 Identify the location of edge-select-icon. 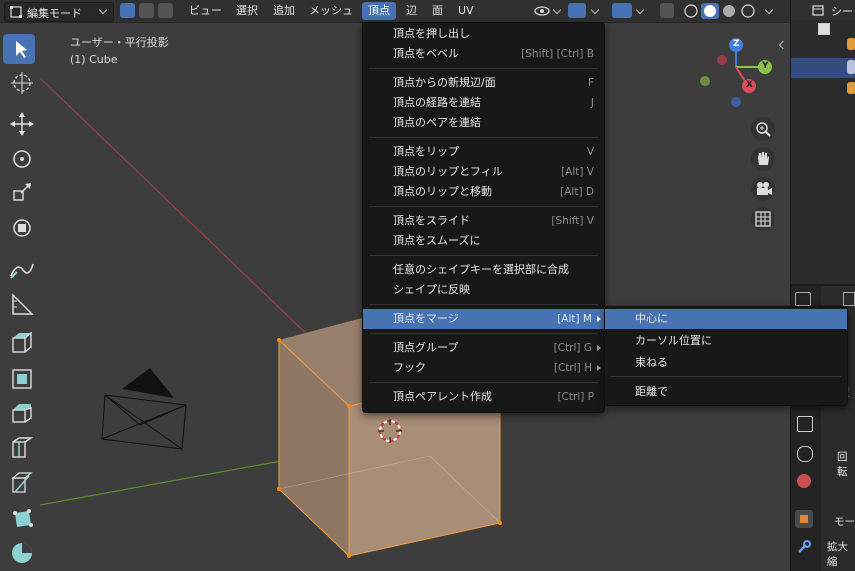
(146, 10).